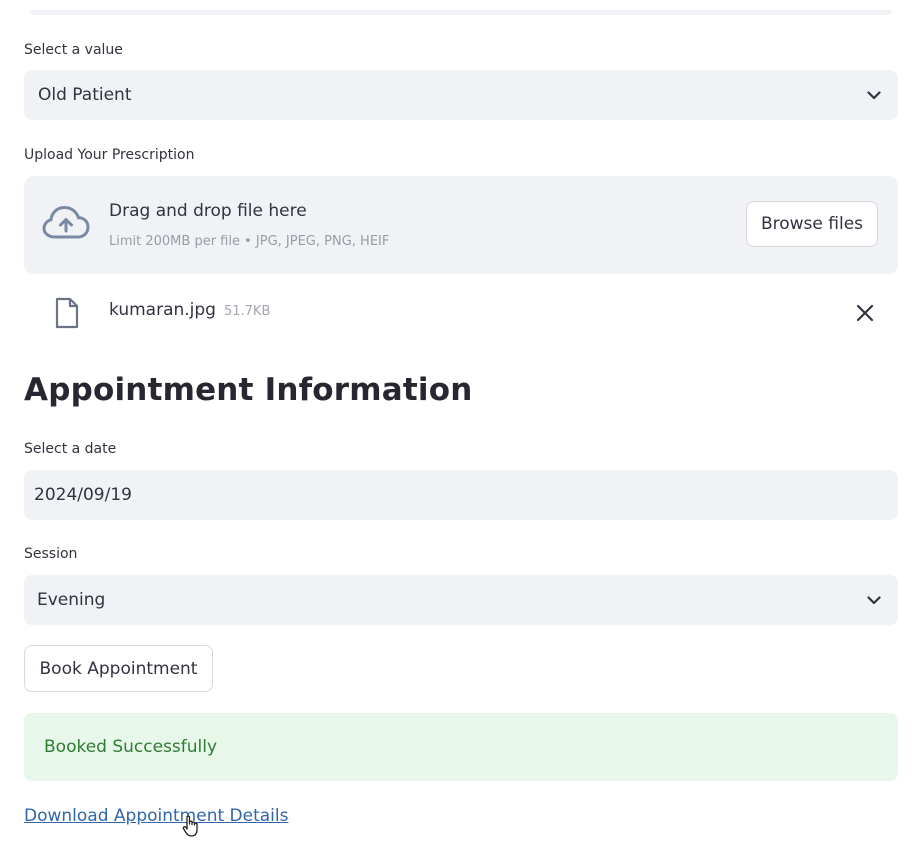 The image size is (924, 862). I want to click on download-appointment-link: Download Appointment Details, so click(156, 816).